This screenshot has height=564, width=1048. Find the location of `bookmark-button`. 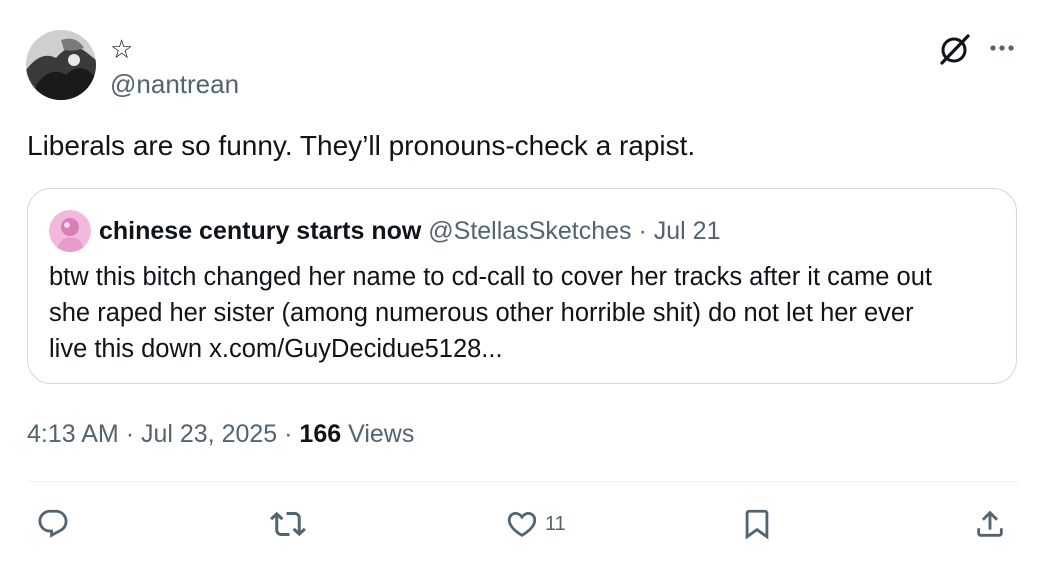

bookmark-button is located at coordinates (760, 524).